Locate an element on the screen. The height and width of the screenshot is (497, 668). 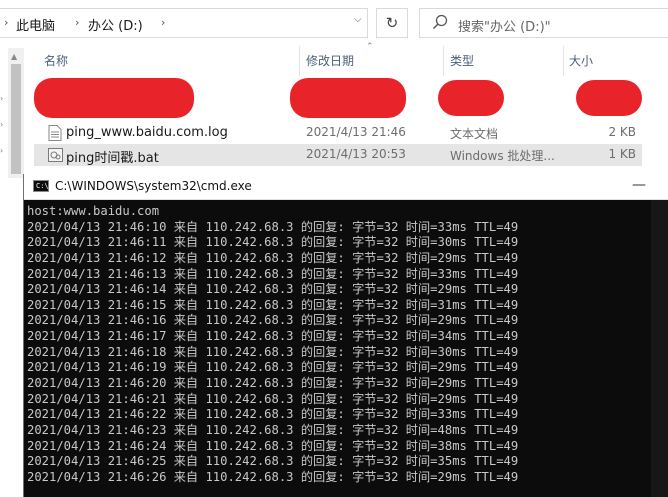
console-line: host:www.baidu.com is located at coordinates (93, 211).